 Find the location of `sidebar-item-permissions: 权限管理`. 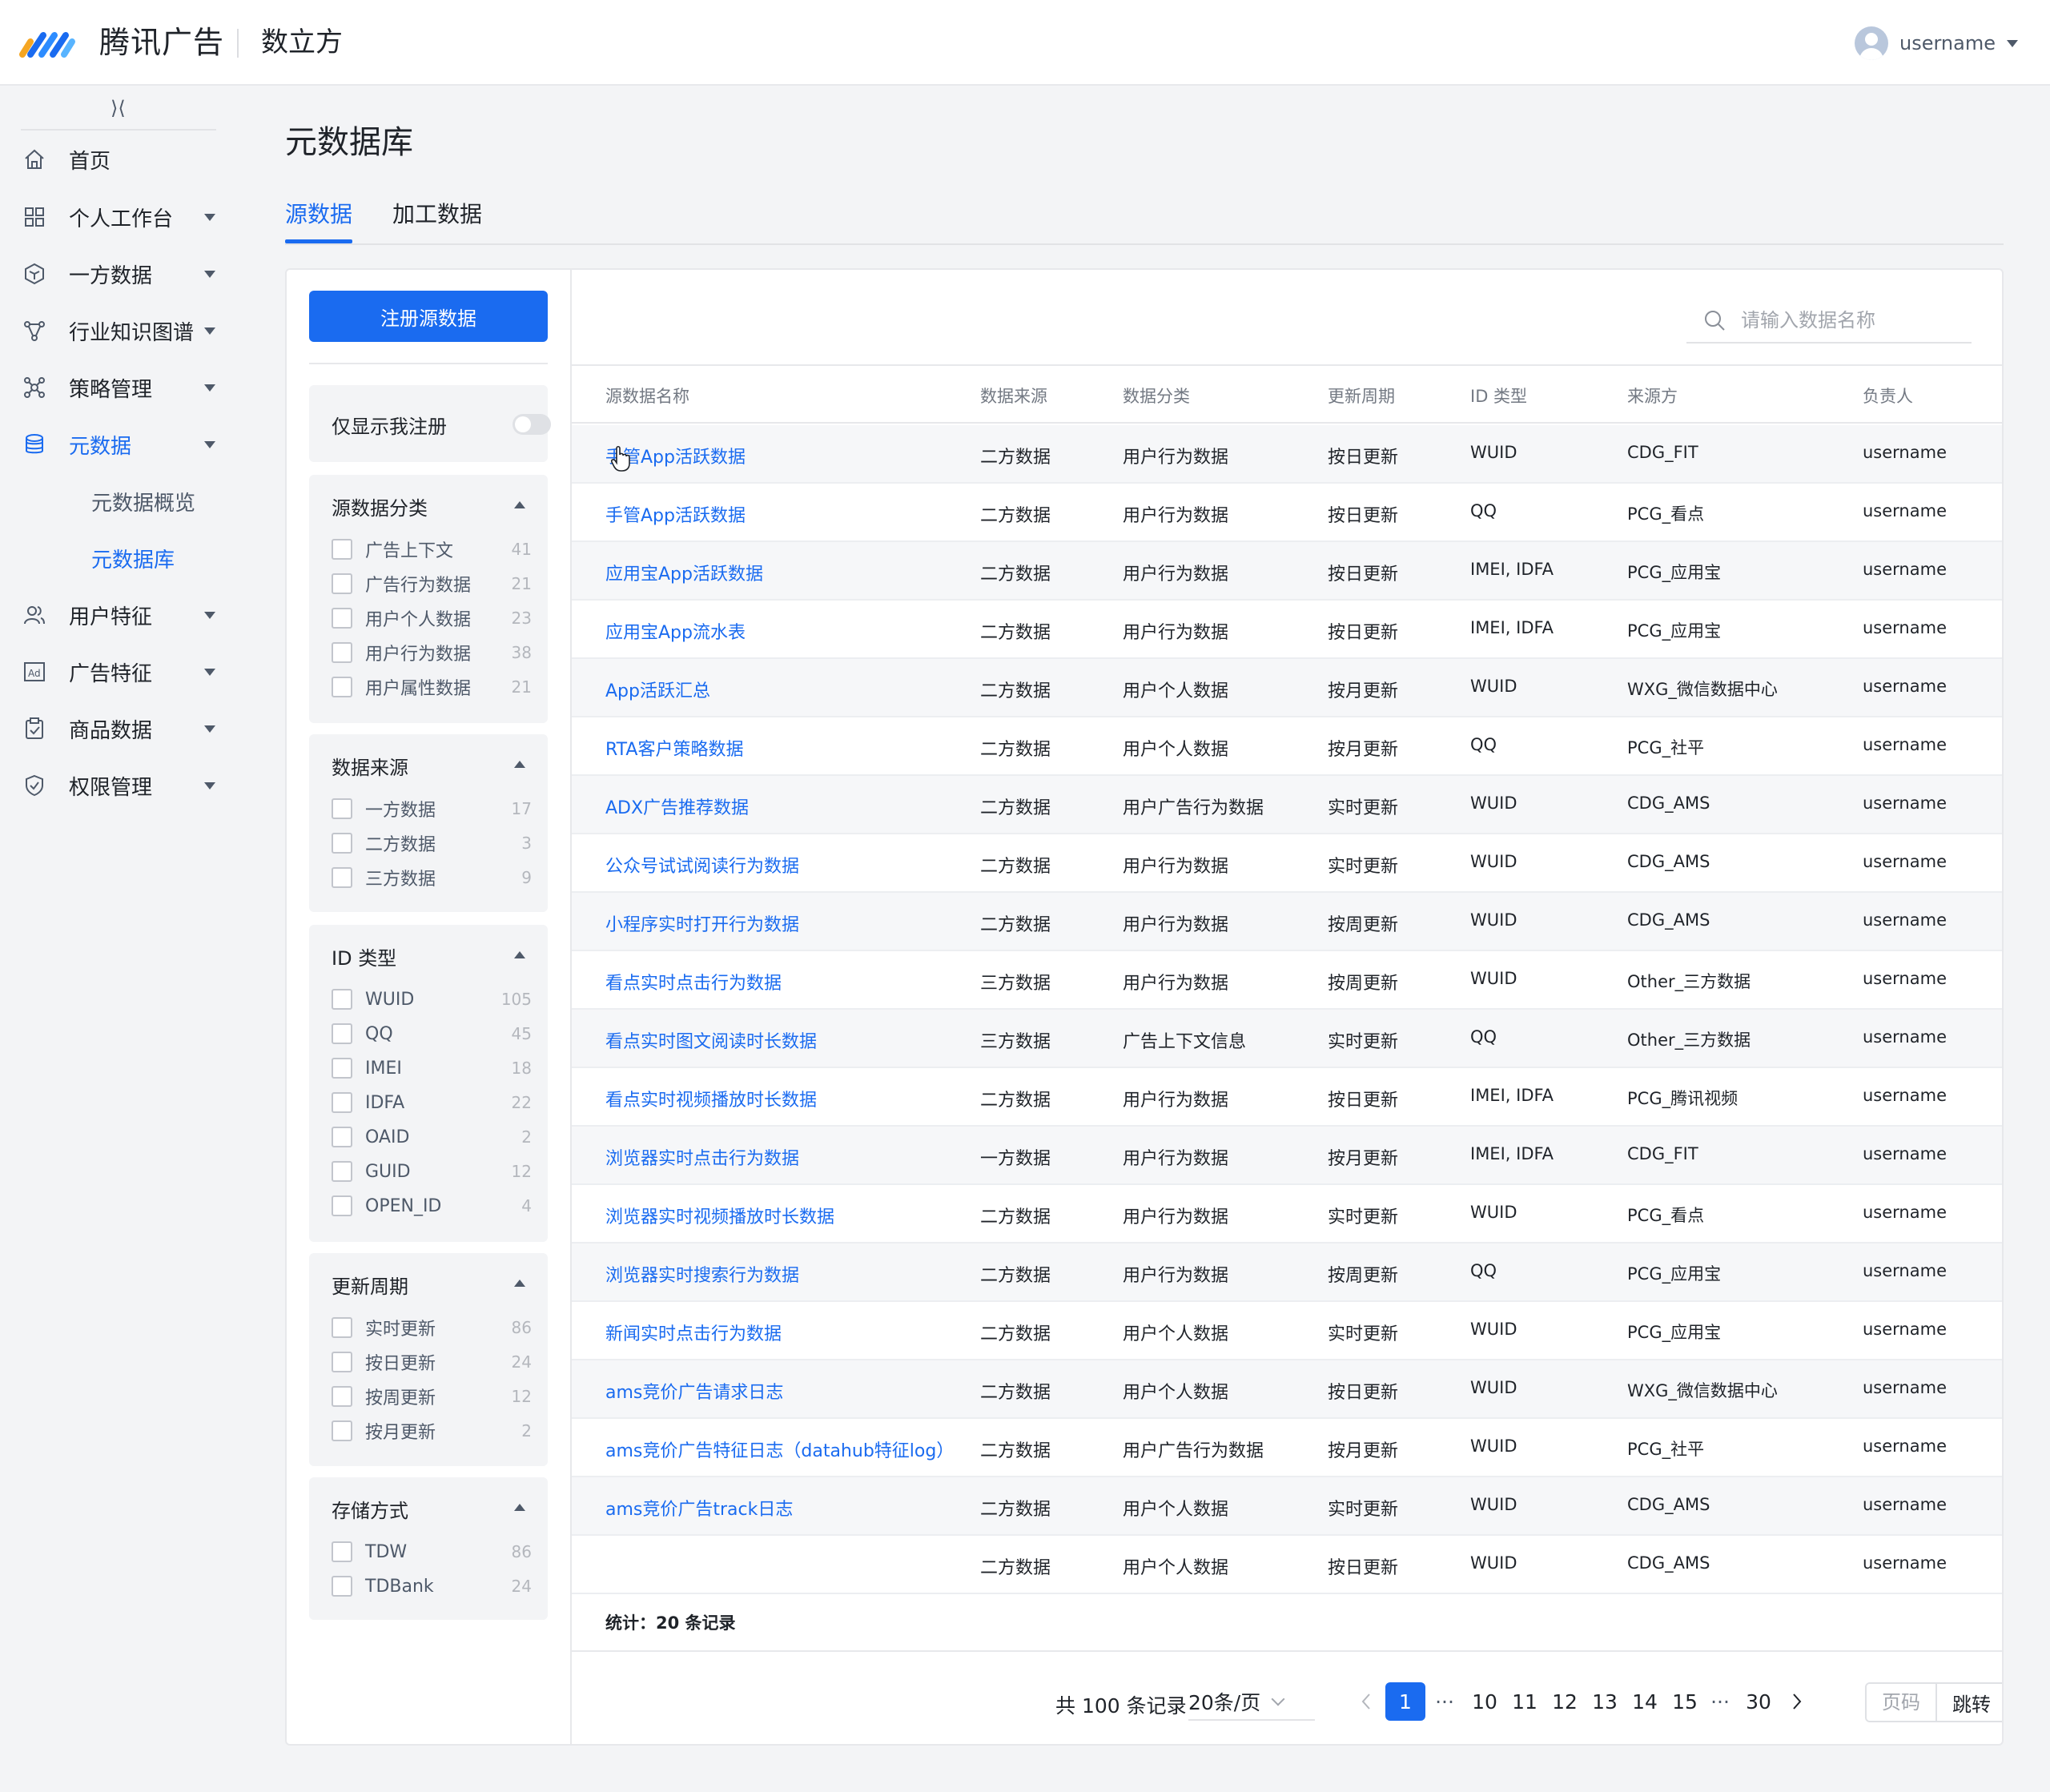

sidebar-item-permissions: 权限管理 is located at coordinates (120, 786).